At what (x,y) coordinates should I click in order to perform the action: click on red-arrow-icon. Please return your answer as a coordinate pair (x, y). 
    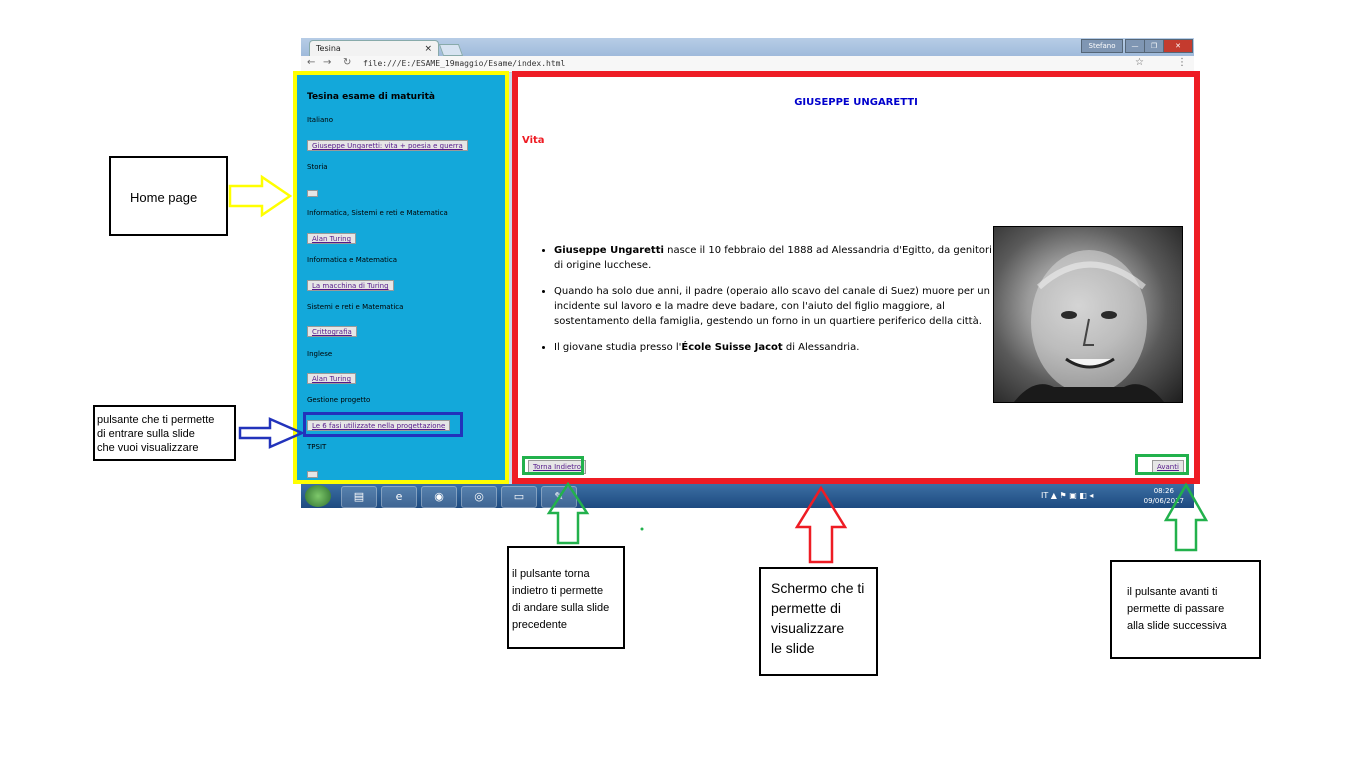
    Looking at the image, I should click on (821, 524).